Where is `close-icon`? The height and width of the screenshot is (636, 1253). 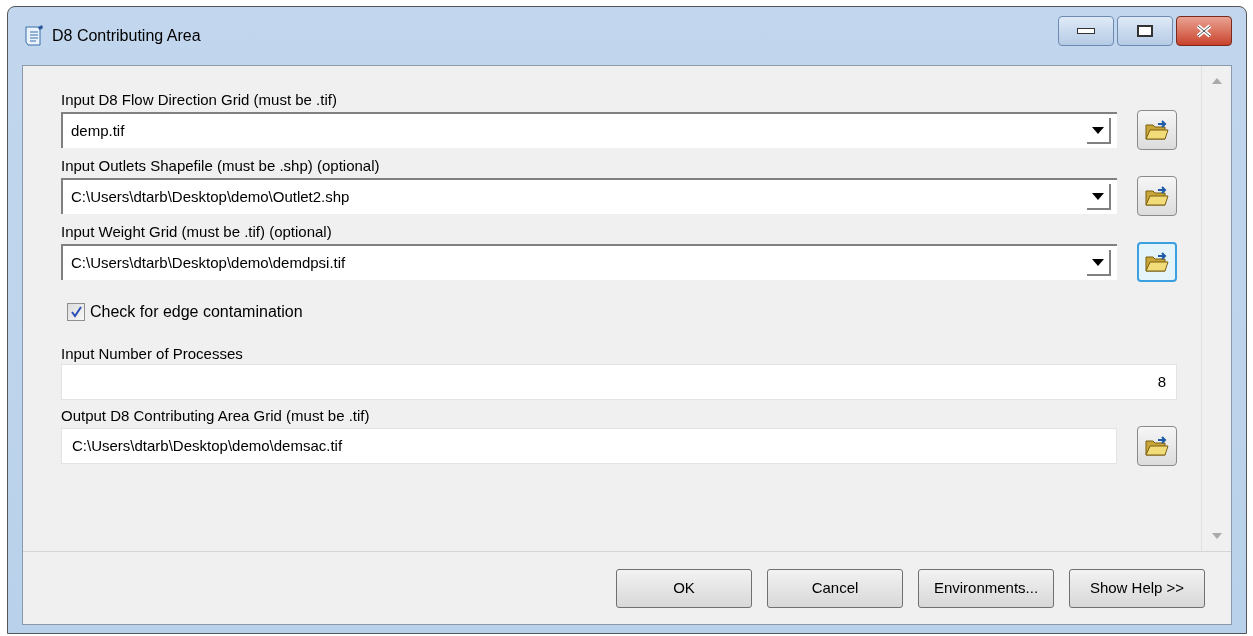
close-icon is located at coordinates (1204, 31).